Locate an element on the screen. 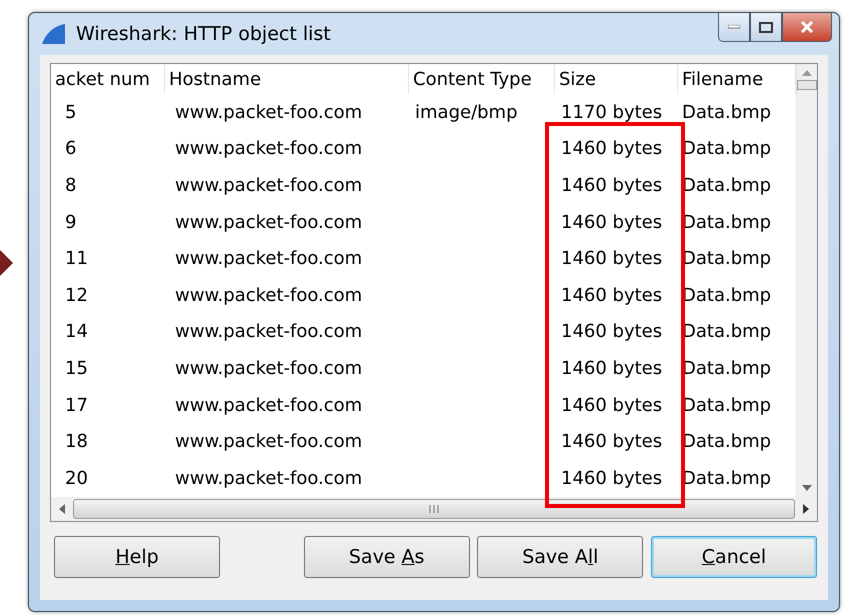  left-arrow-icon is located at coordinates (62, 509).